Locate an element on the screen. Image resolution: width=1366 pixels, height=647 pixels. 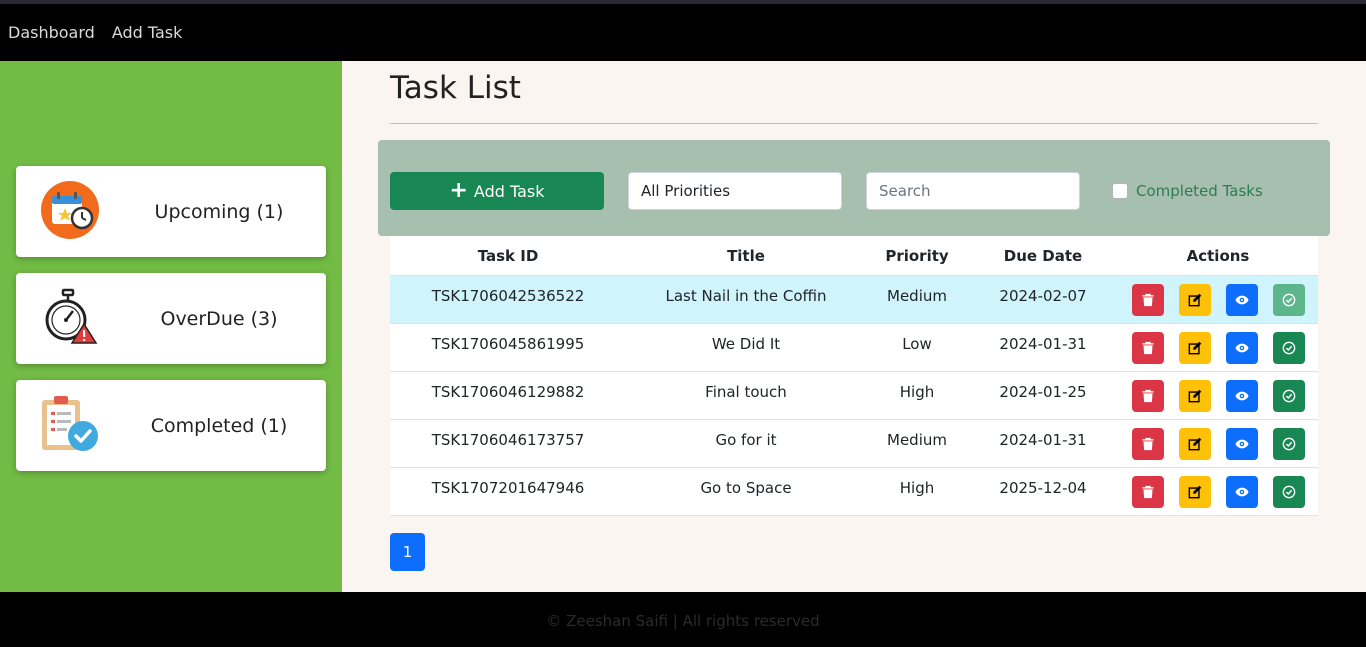
completed-card: Completed (1) is located at coordinates (171, 425).